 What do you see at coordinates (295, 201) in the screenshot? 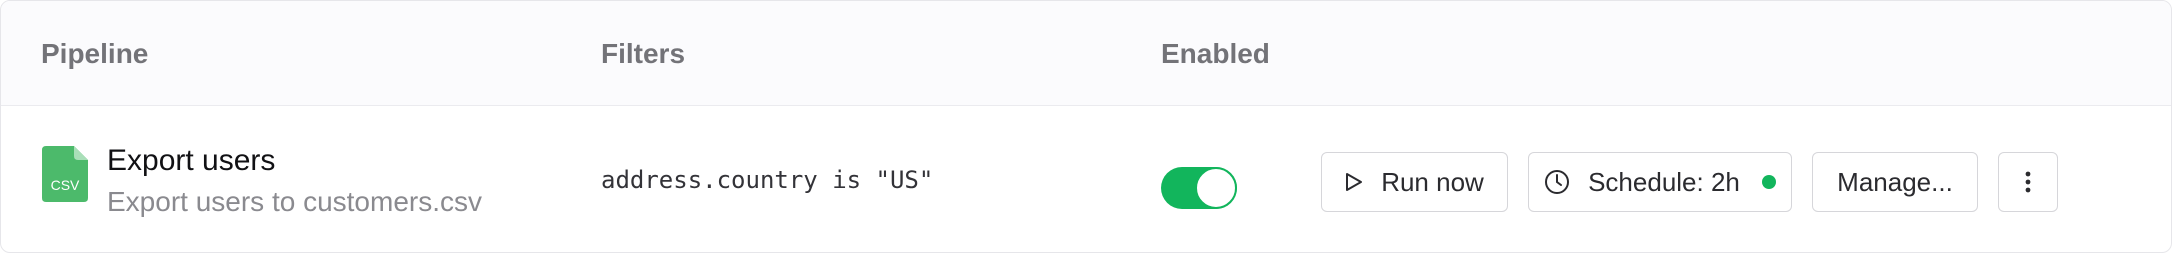
I see `pipeline-description: Export users to customers.csv` at bounding box center [295, 201].